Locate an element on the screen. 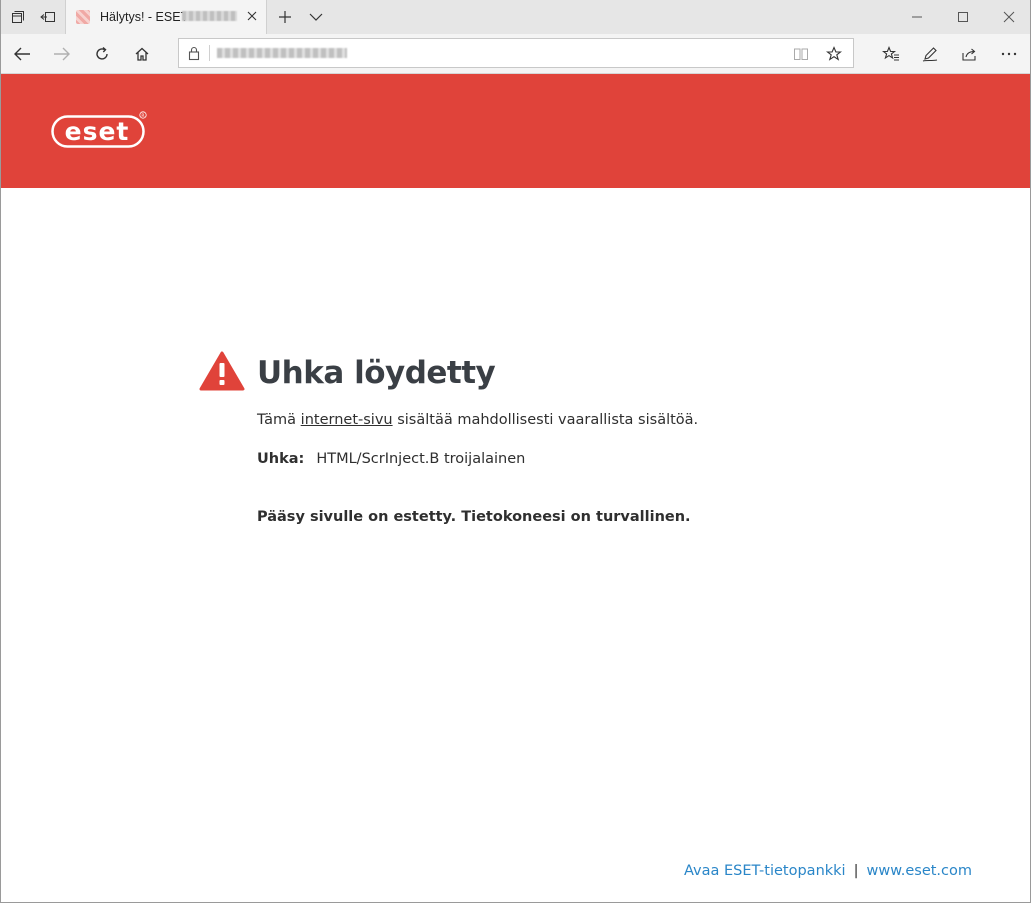 The image size is (1031, 903). footer-links: Avaa ESET-tietopankki | www.eset.com is located at coordinates (828, 871).